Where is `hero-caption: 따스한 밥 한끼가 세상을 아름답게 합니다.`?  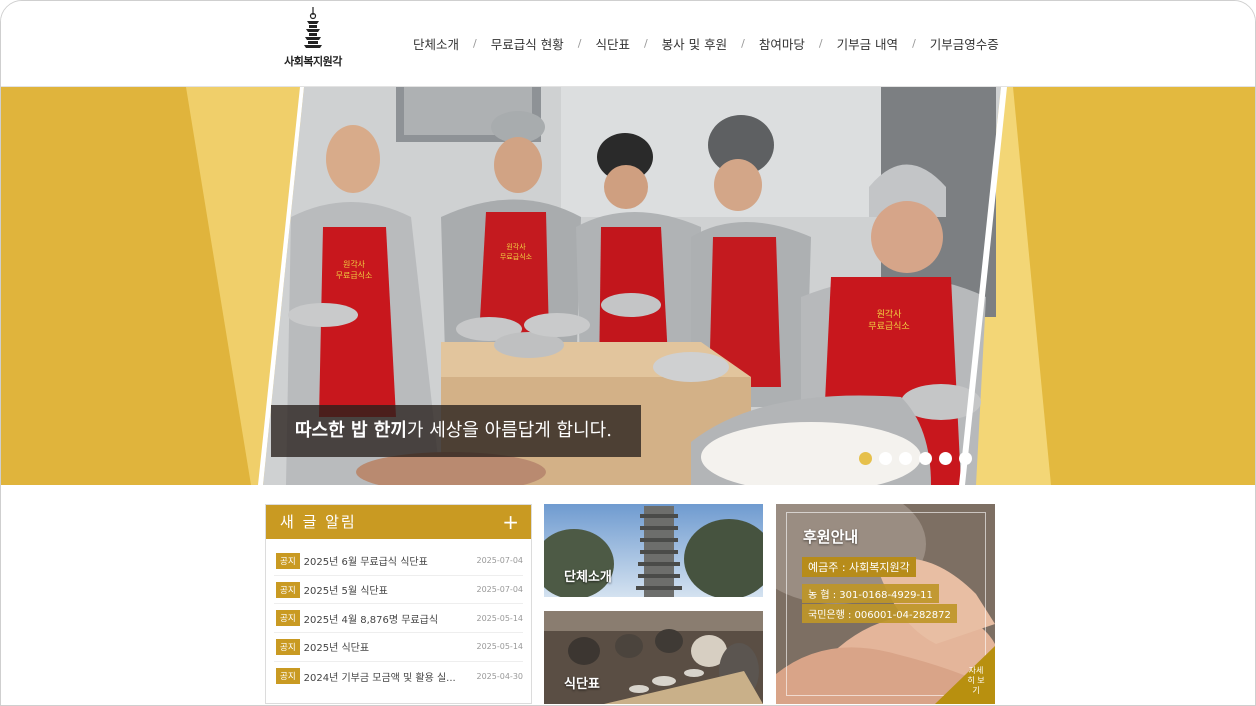 hero-caption: 따스한 밥 한끼가 세상을 아름답게 합니다. is located at coordinates (456, 431).